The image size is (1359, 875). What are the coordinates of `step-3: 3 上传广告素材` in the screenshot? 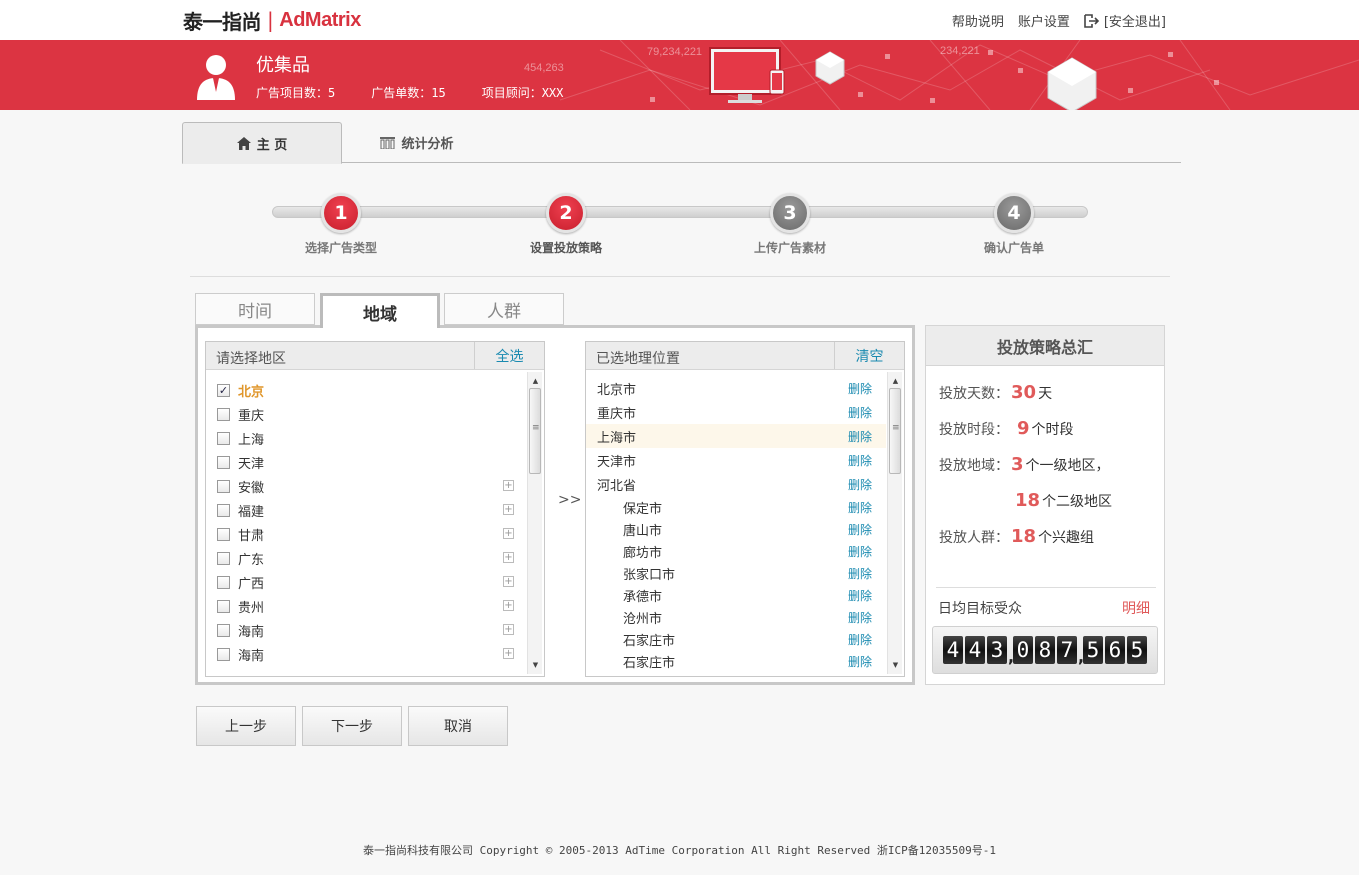 It's located at (790, 224).